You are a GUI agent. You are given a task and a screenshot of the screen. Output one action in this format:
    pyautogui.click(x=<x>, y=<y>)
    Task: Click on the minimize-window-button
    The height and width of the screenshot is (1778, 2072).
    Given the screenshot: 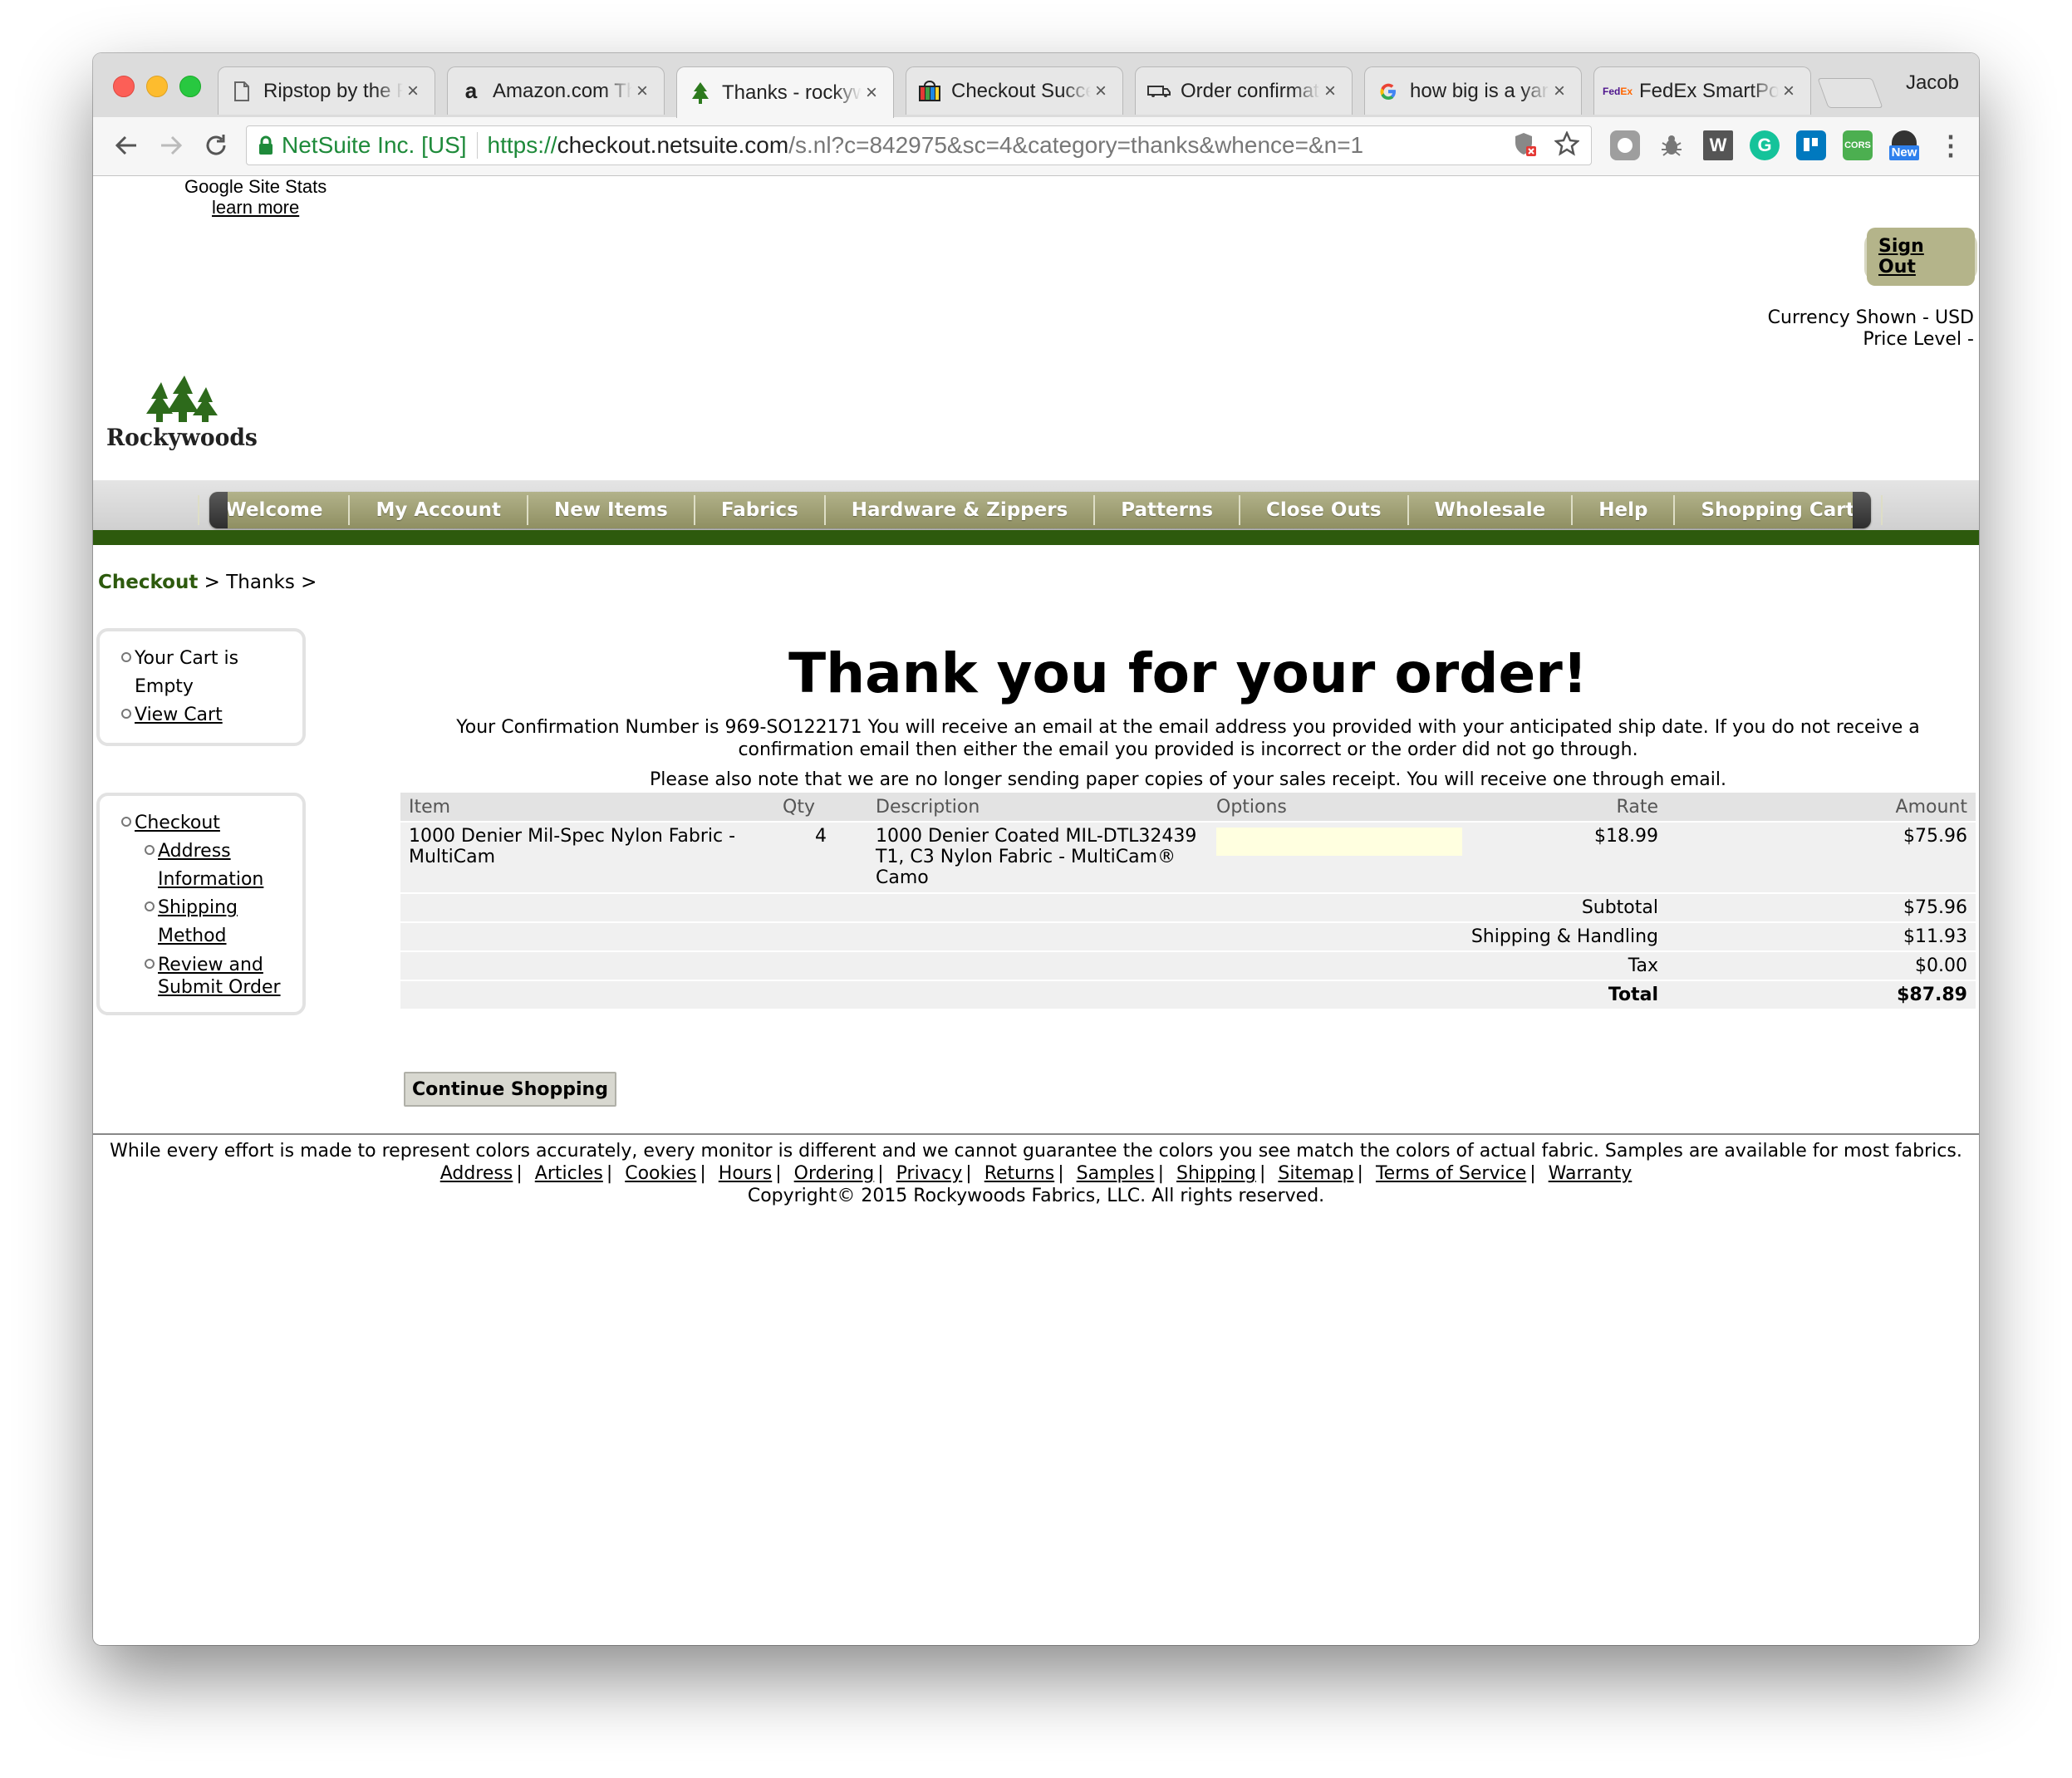 What is the action you would take?
    pyautogui.click(x=157, y=86)
    